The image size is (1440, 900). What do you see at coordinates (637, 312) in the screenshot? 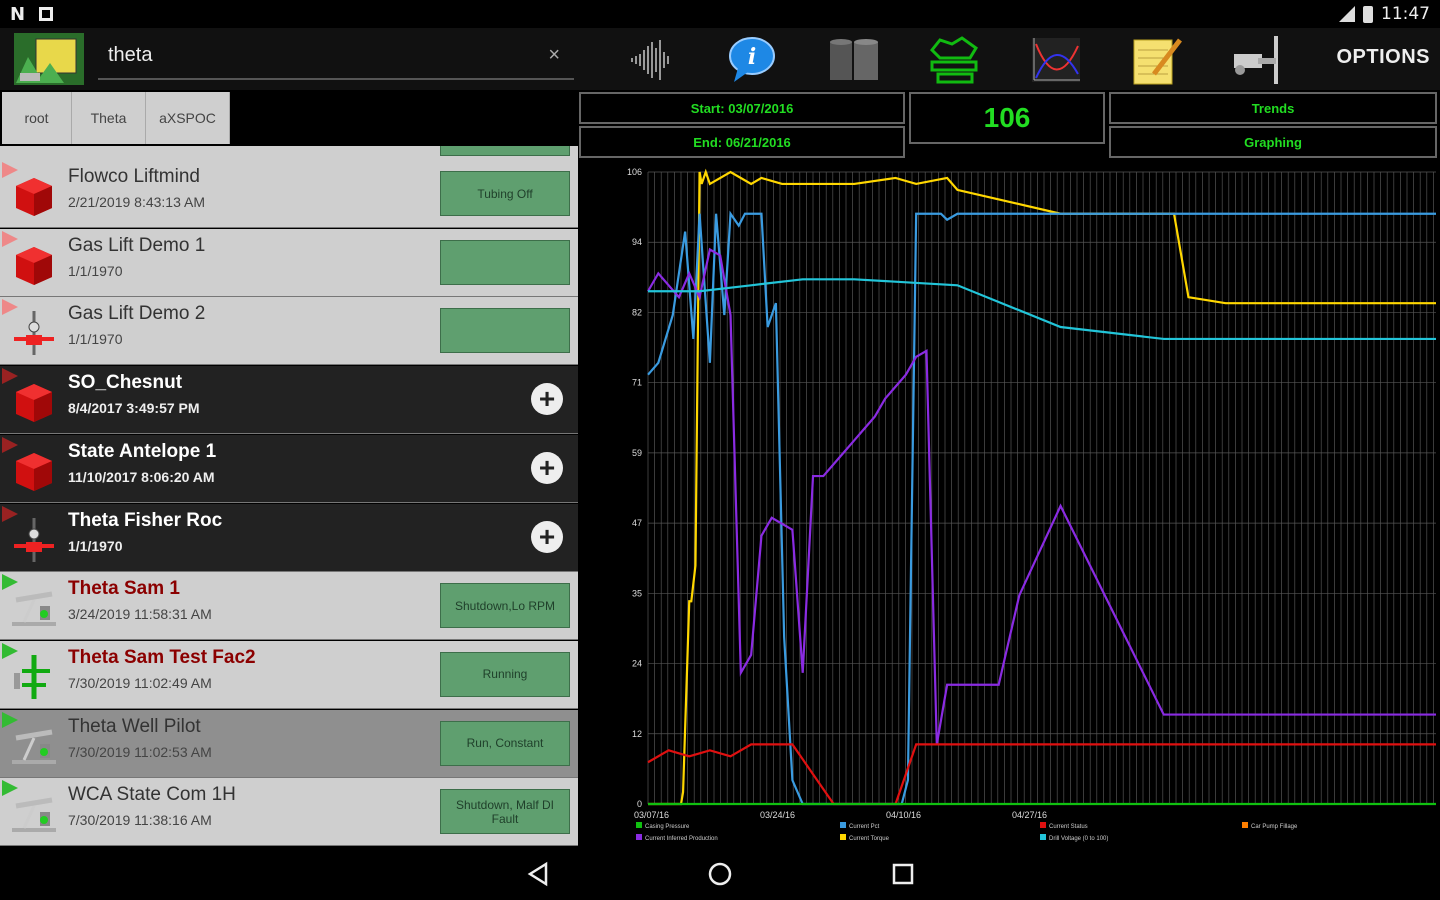
I see `y-tick-label: 82` at bounding box center [637, 312].